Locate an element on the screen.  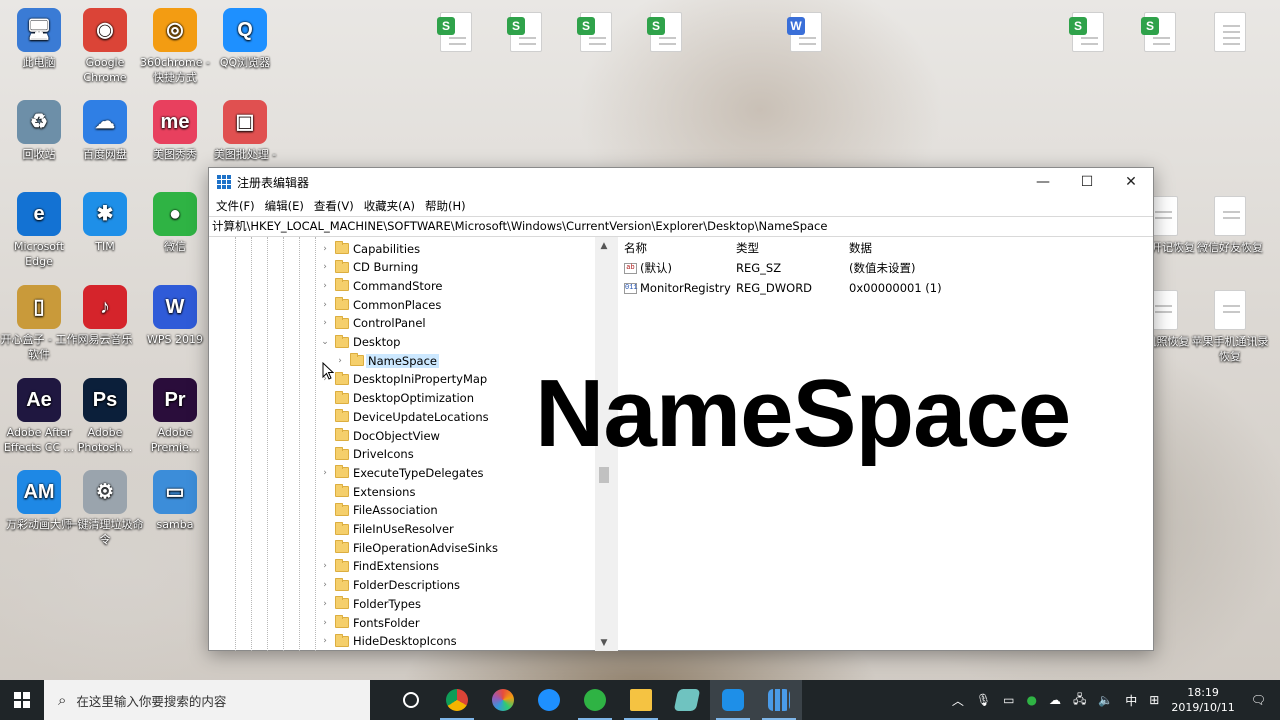
word-file-icon: W is located at coordinates (804, 32).